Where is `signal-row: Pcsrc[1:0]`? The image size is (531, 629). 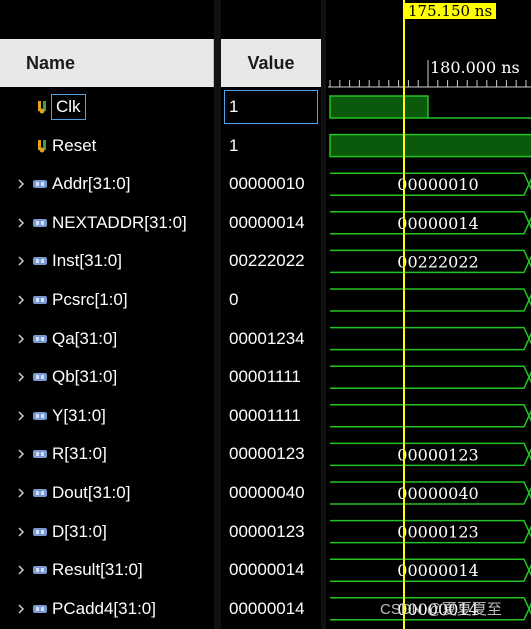
signal-row: Pcsrc[1:0] is located at coordinates (64, 300).